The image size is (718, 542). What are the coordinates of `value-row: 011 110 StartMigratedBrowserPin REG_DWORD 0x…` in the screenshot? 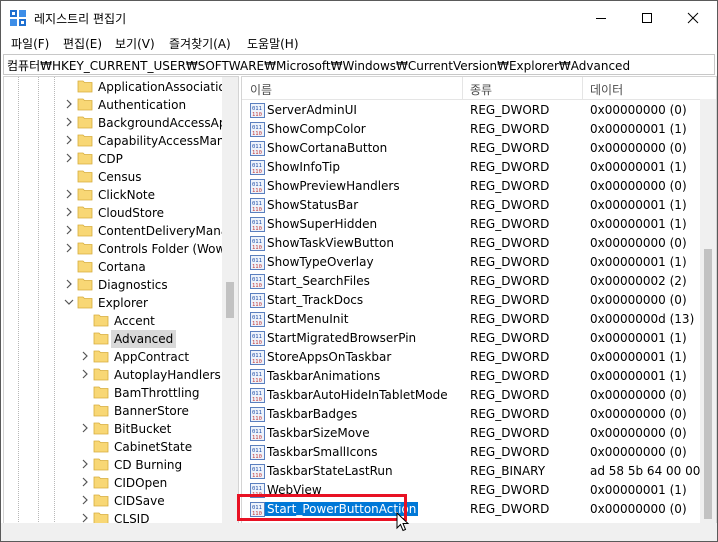 It's located at (471, 338).